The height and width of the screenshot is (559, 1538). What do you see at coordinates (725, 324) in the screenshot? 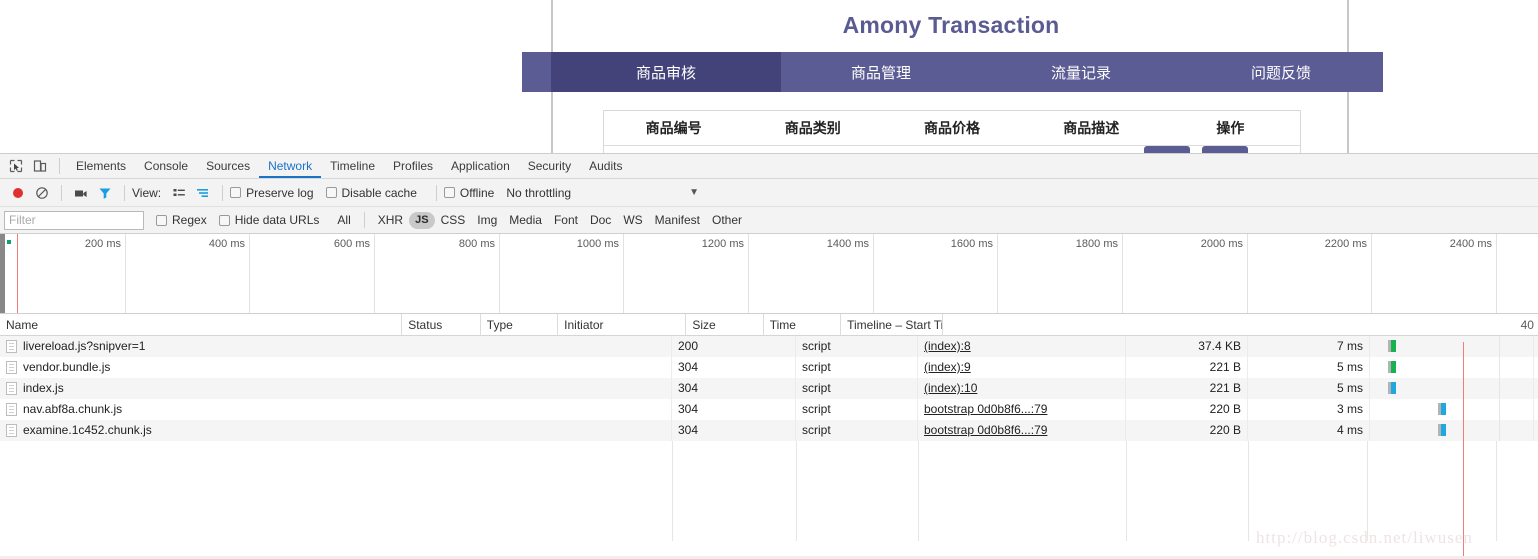
I see `col-header-size: Size` at bounding box center [725, 324].